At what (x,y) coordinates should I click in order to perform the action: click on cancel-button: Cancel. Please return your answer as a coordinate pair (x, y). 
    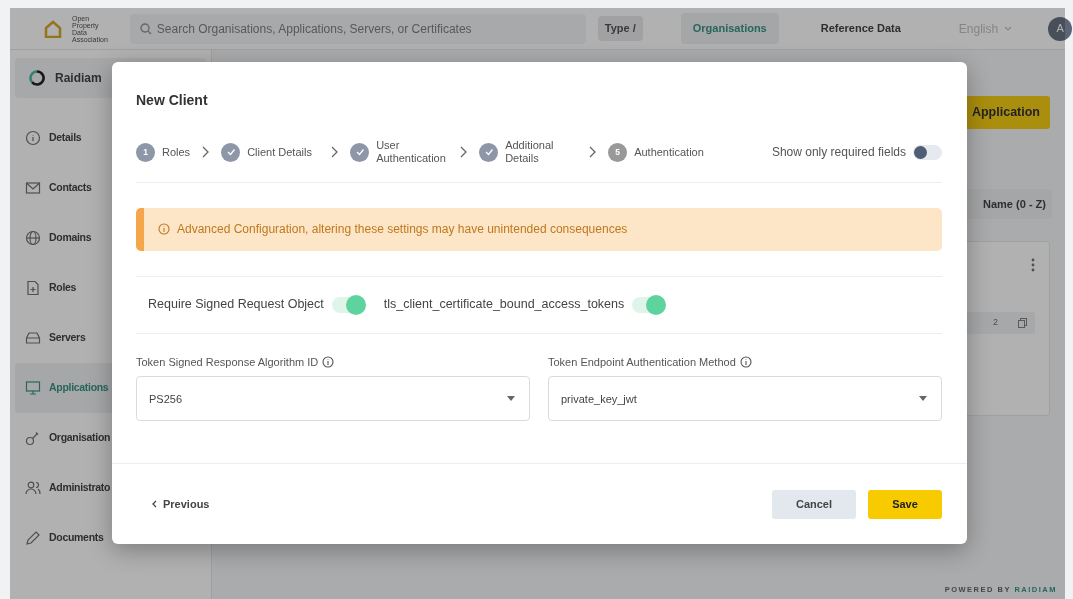
    Looking at the image, I should click on (814, 504).